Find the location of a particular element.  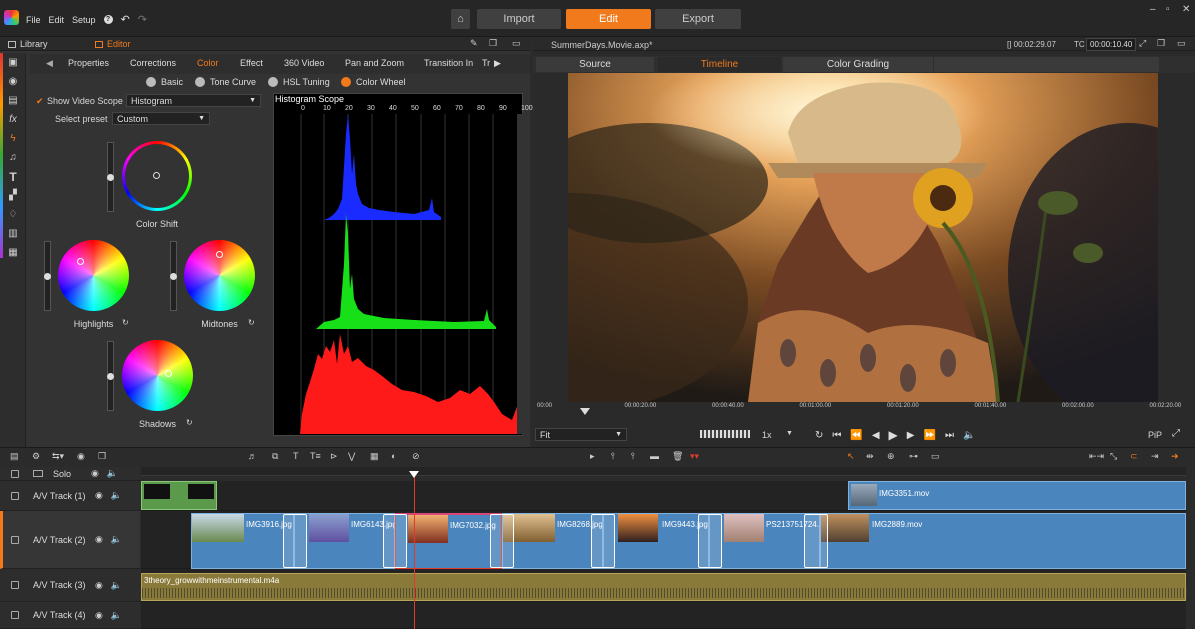

edit-mode-icon: ⇆▾ is located at coordinates (58, 456).